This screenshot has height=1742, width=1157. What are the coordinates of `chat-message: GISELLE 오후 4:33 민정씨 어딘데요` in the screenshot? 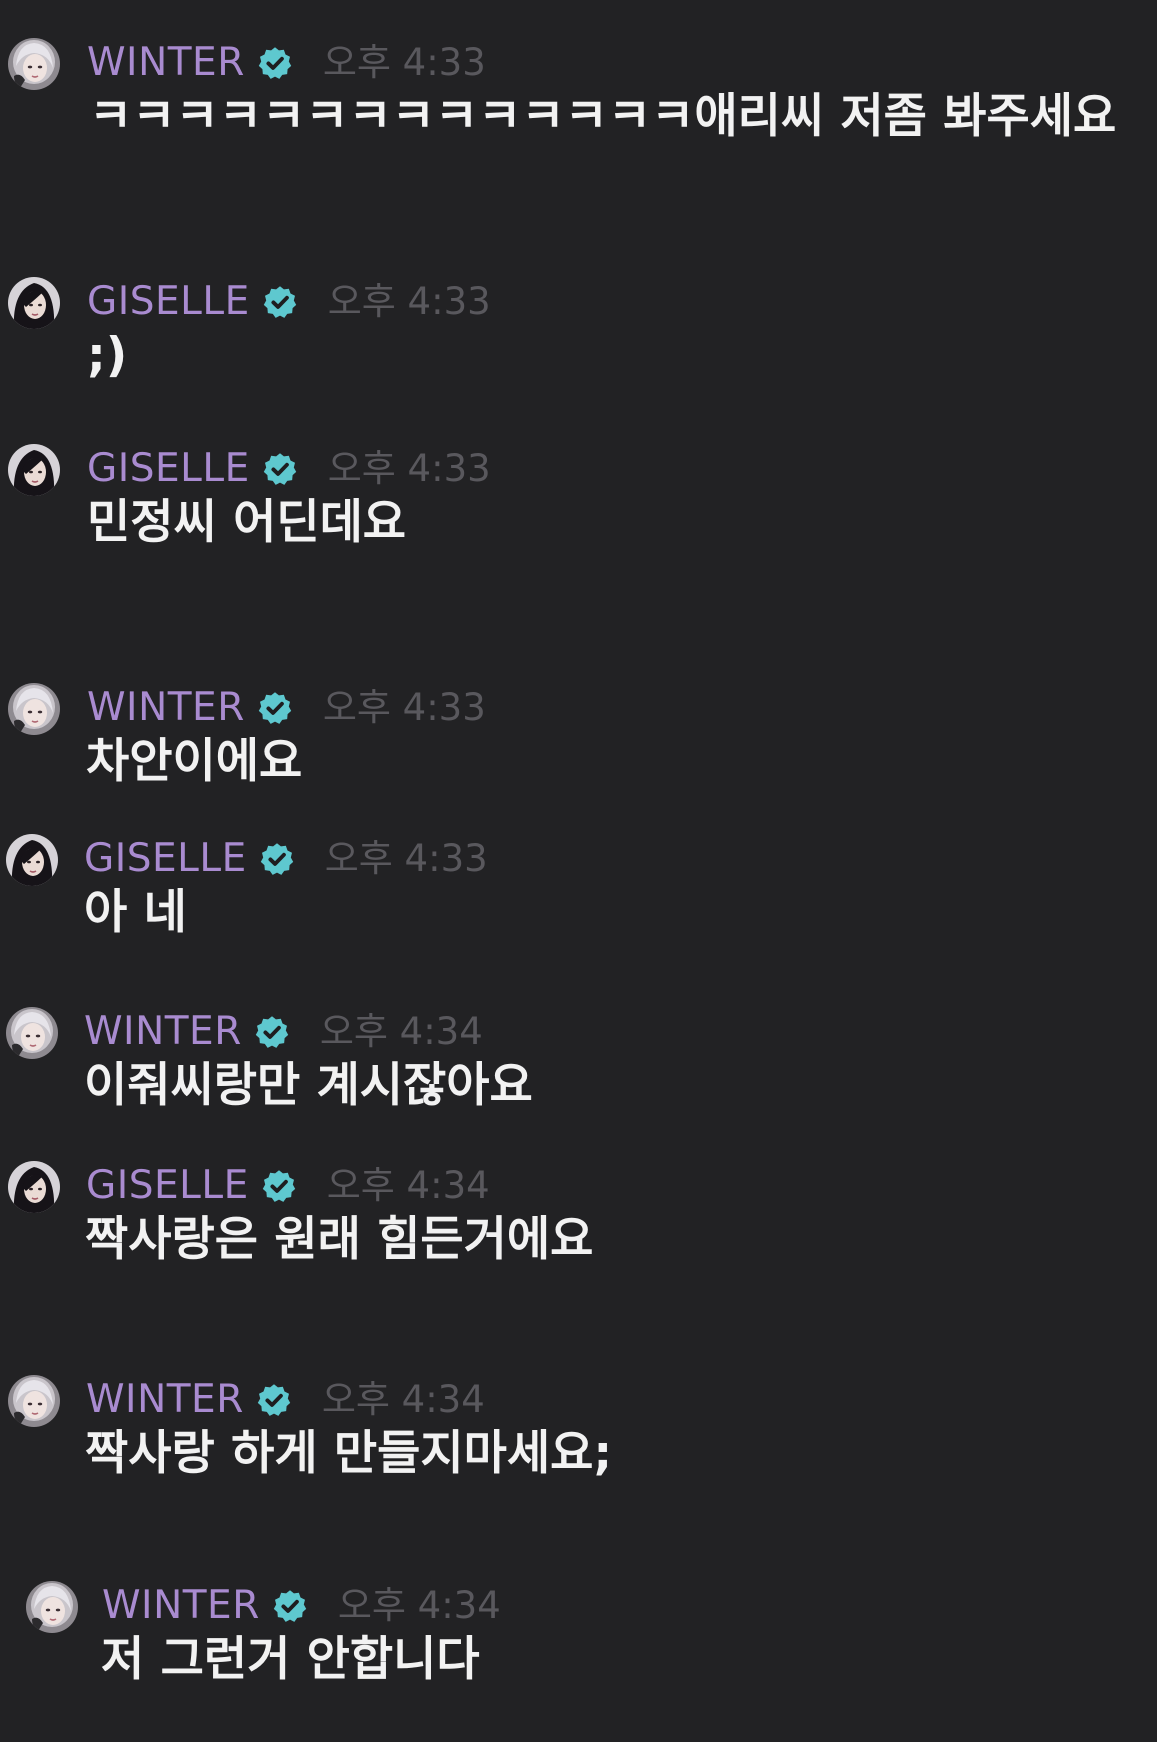 It's located at (578, 511).